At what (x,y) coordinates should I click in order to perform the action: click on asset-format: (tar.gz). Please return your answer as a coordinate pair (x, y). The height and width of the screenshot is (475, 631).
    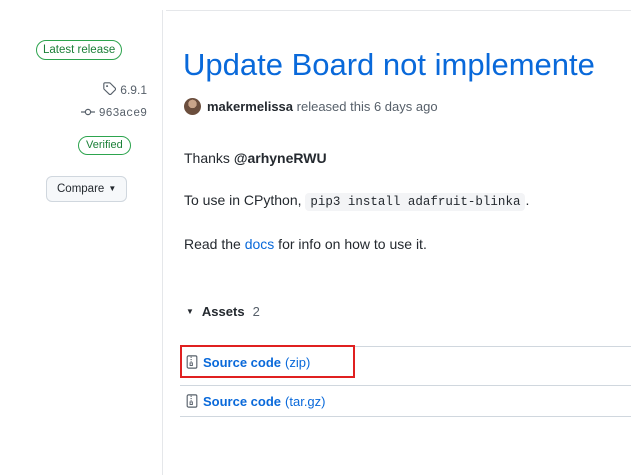
    Looking at the image, I should click on (305, 401).